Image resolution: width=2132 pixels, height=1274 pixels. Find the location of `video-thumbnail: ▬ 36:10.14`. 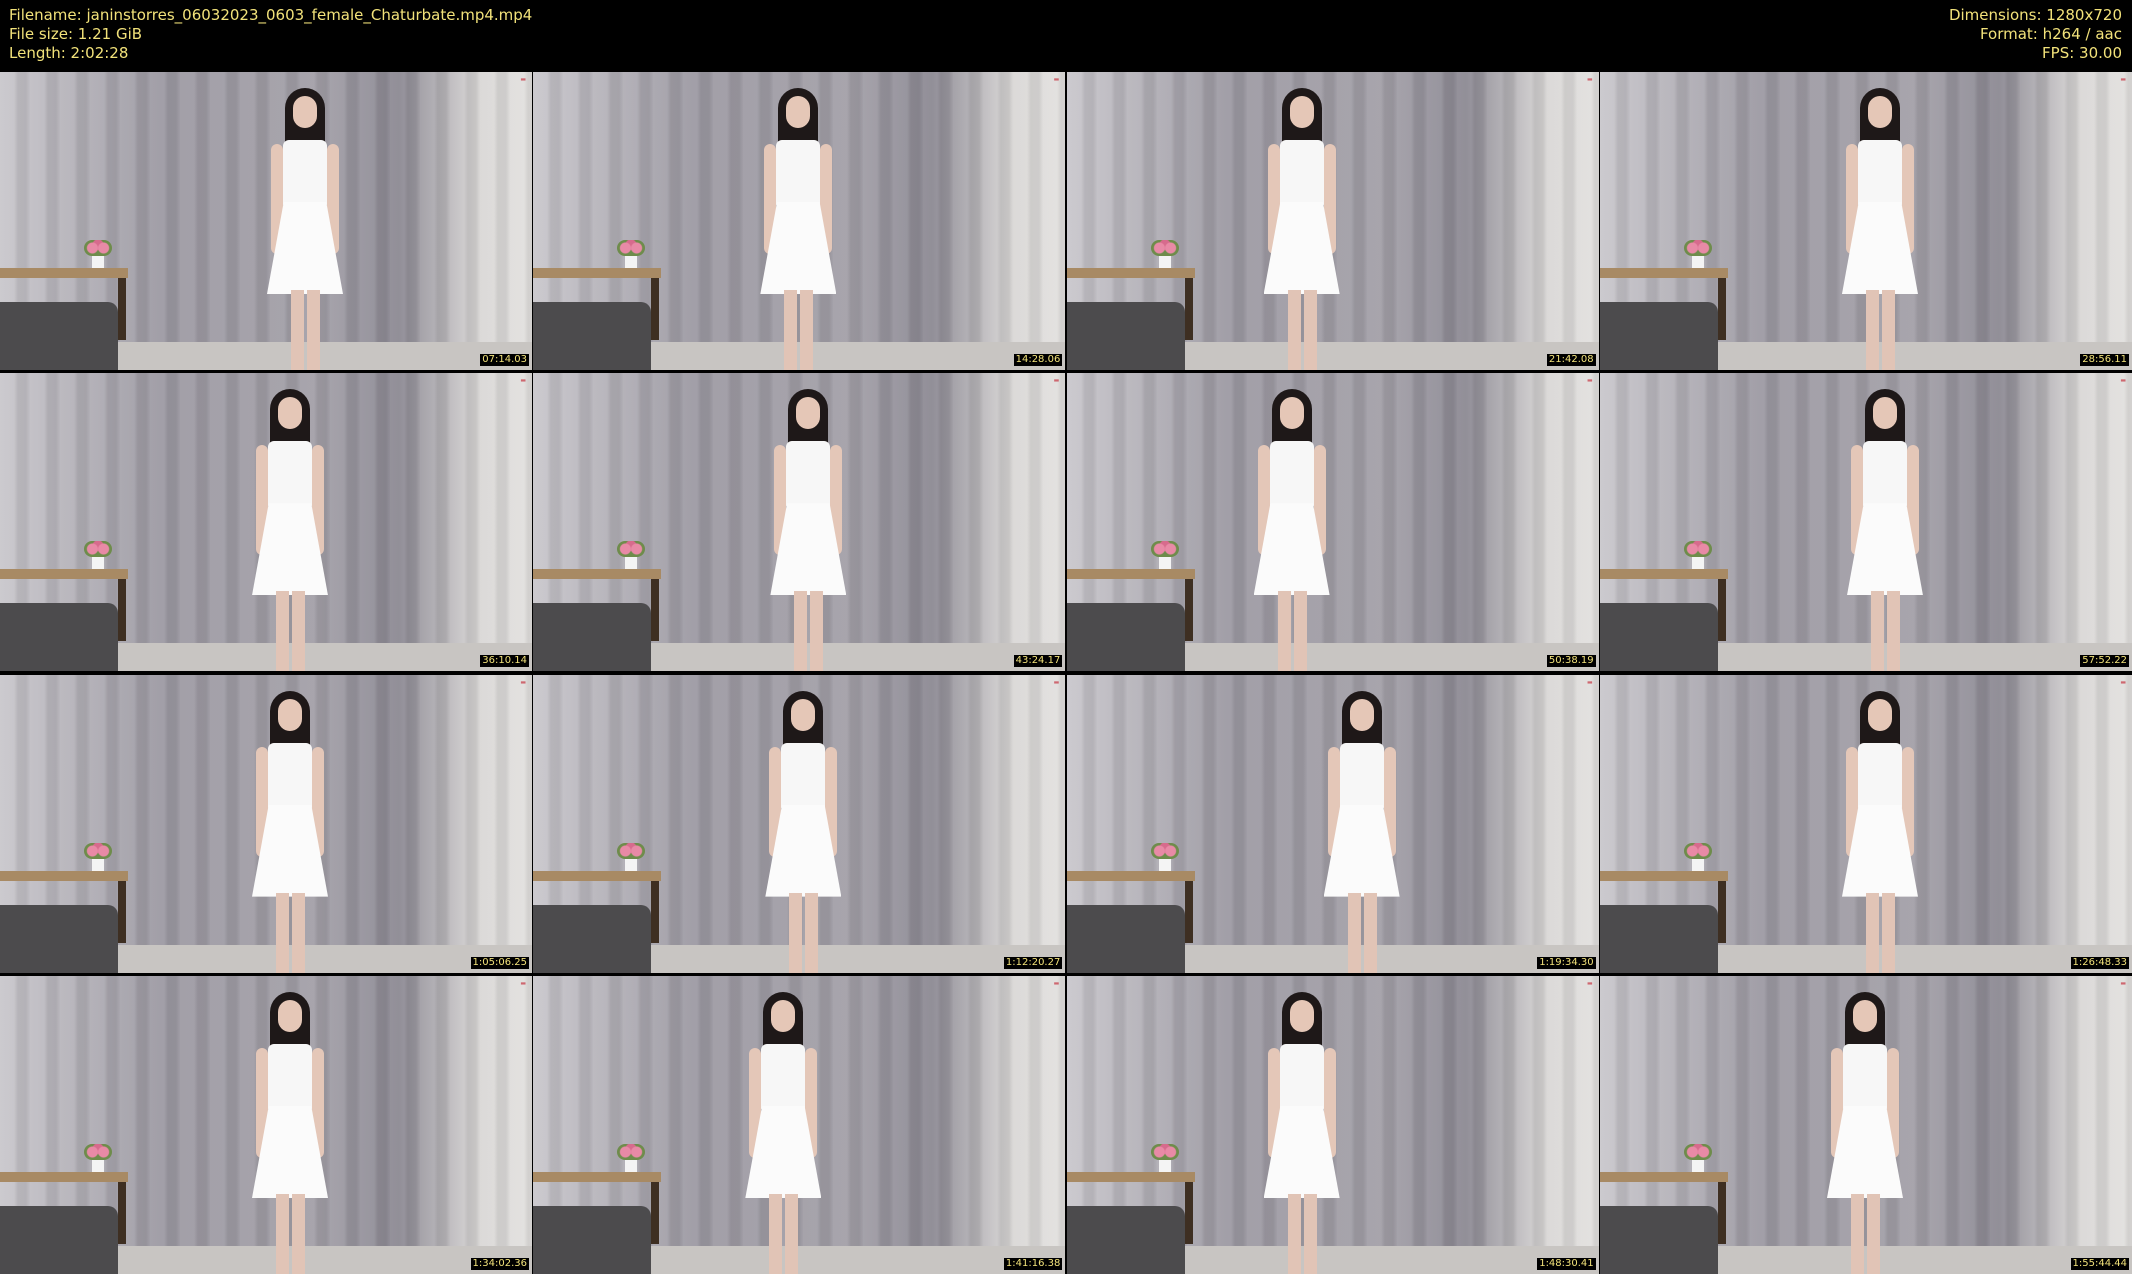

video-thumbnail: ▬ 36:10.14 is located at coordinates (266, 522).